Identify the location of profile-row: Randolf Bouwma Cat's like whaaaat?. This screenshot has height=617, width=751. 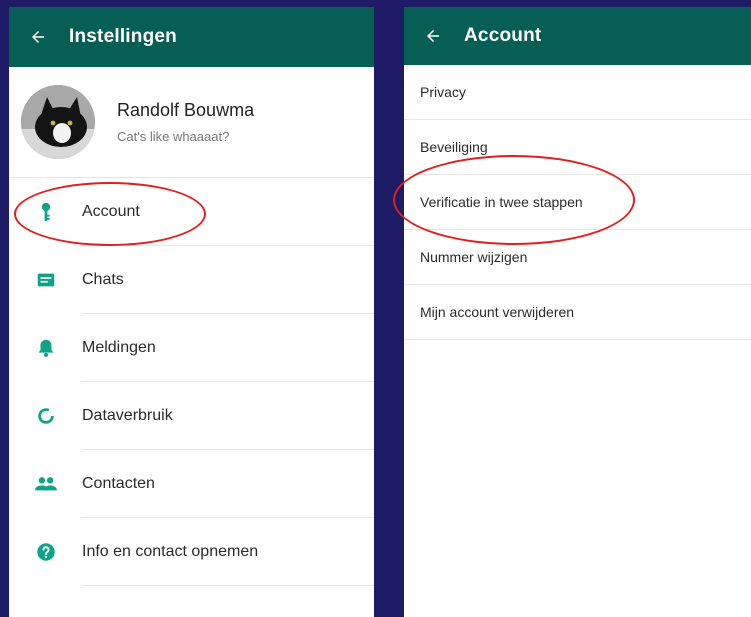
(191, 122).